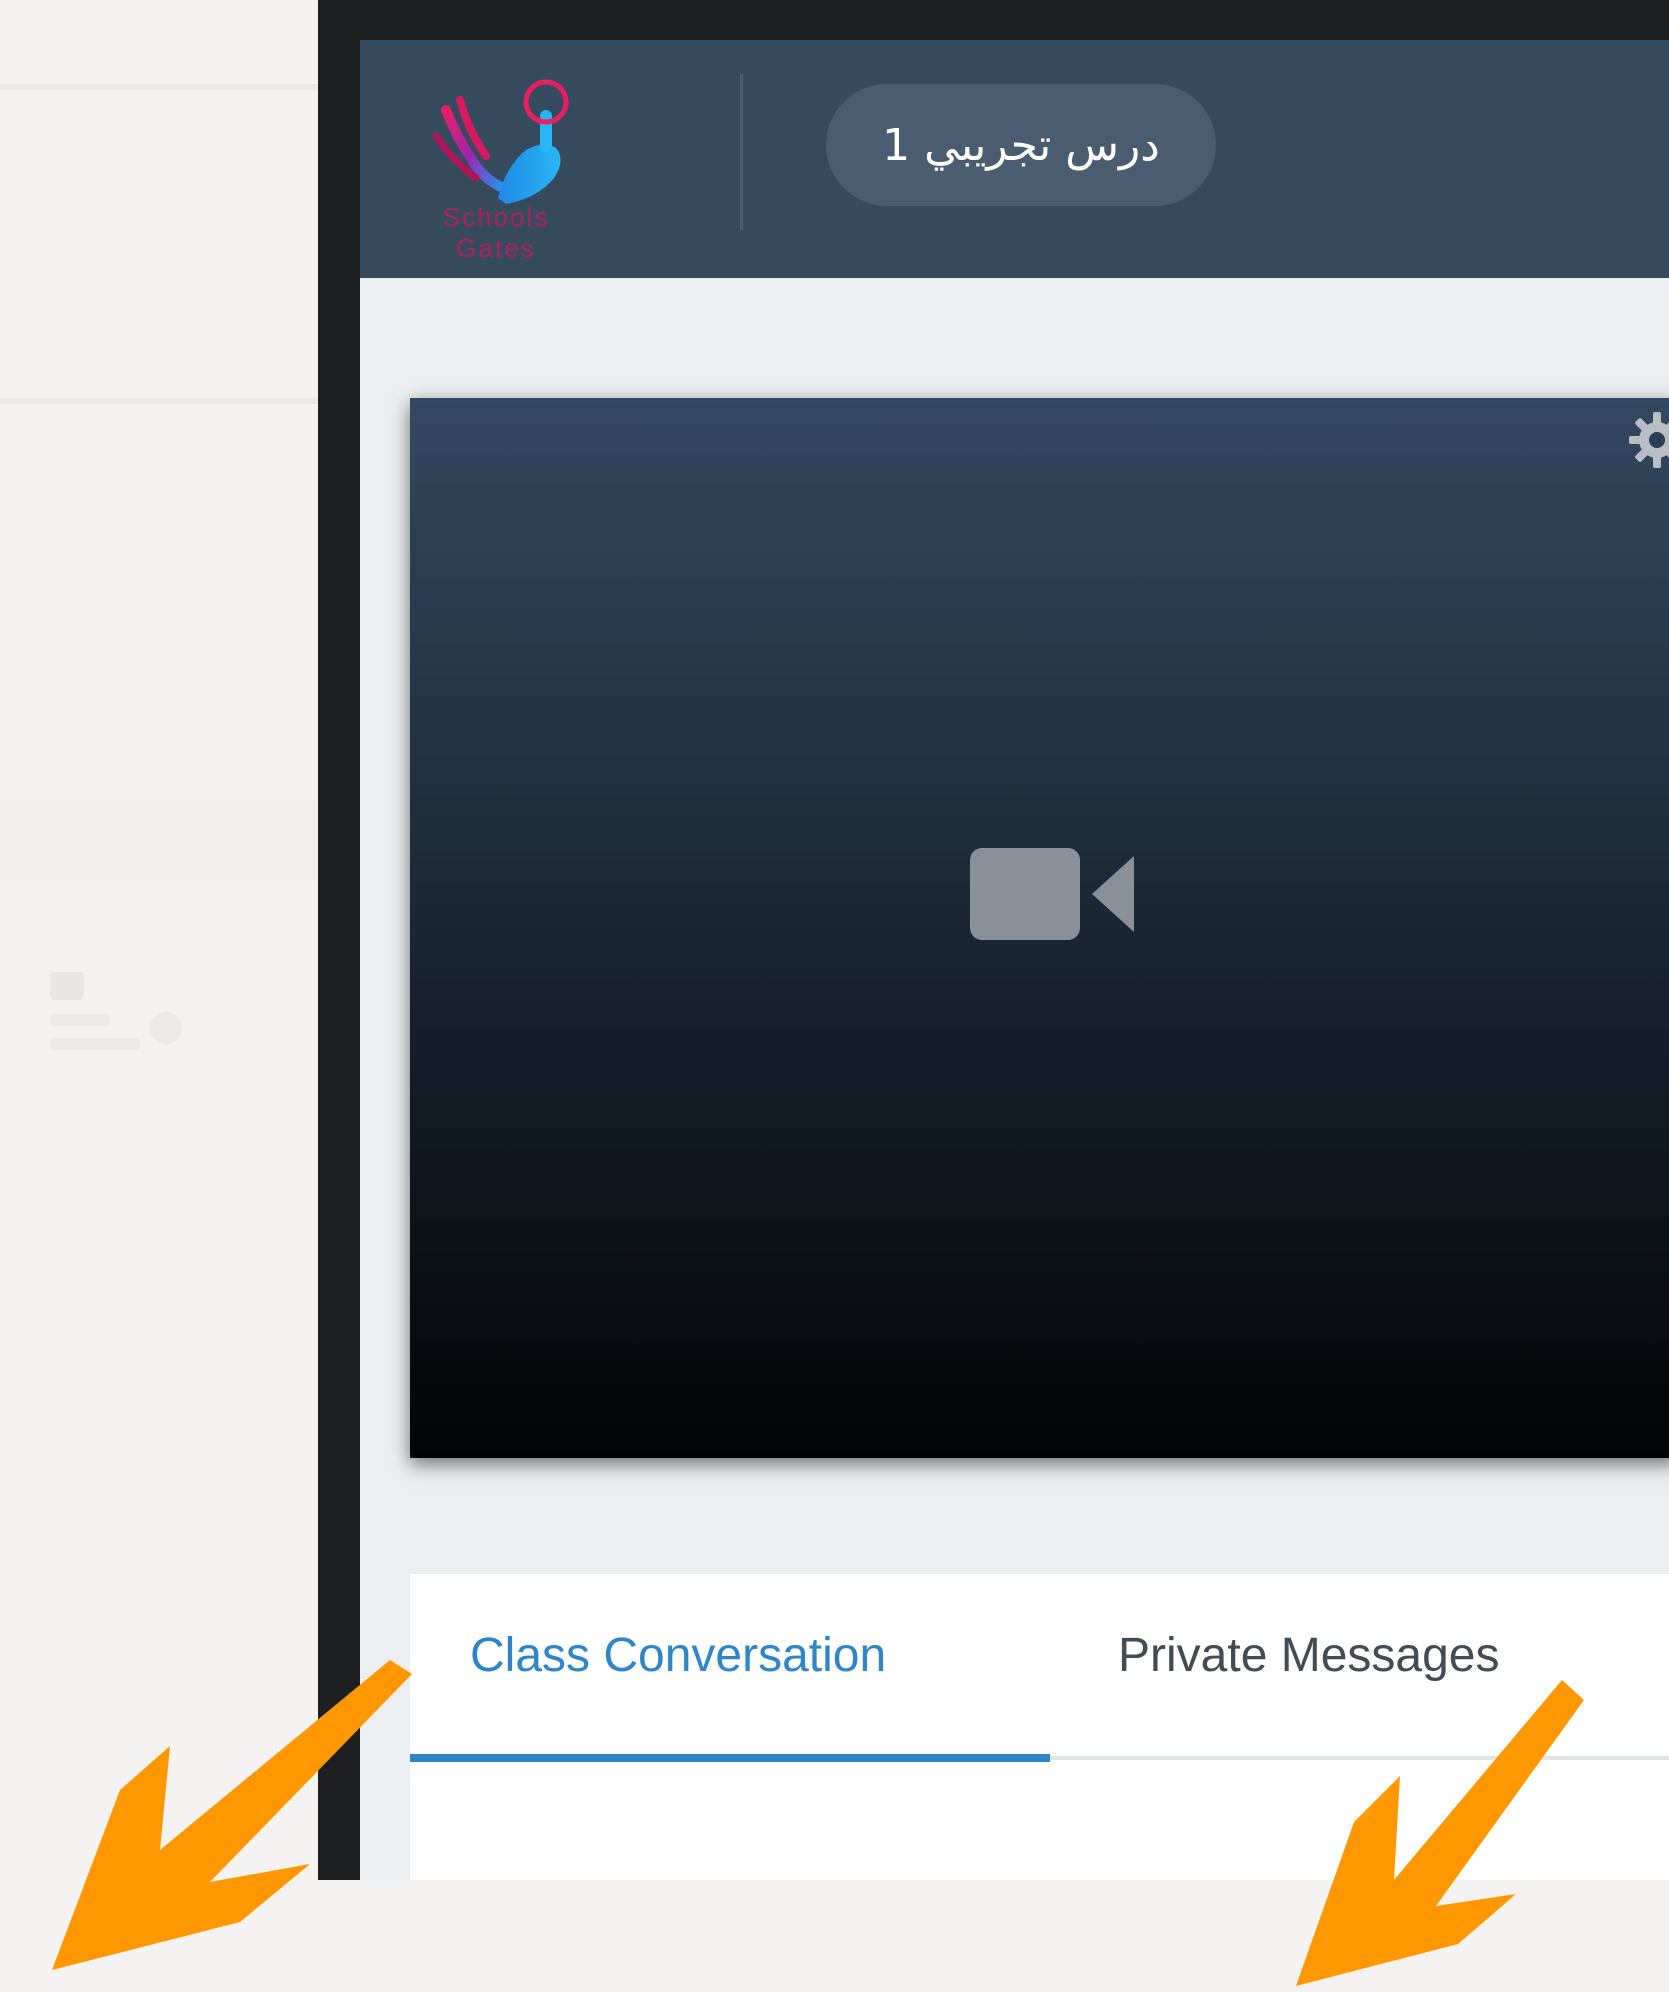 The image size is (1669, 1992). Describe the element at coordinates (741, 152) in the screenshot. I see `header-divider` at that location.